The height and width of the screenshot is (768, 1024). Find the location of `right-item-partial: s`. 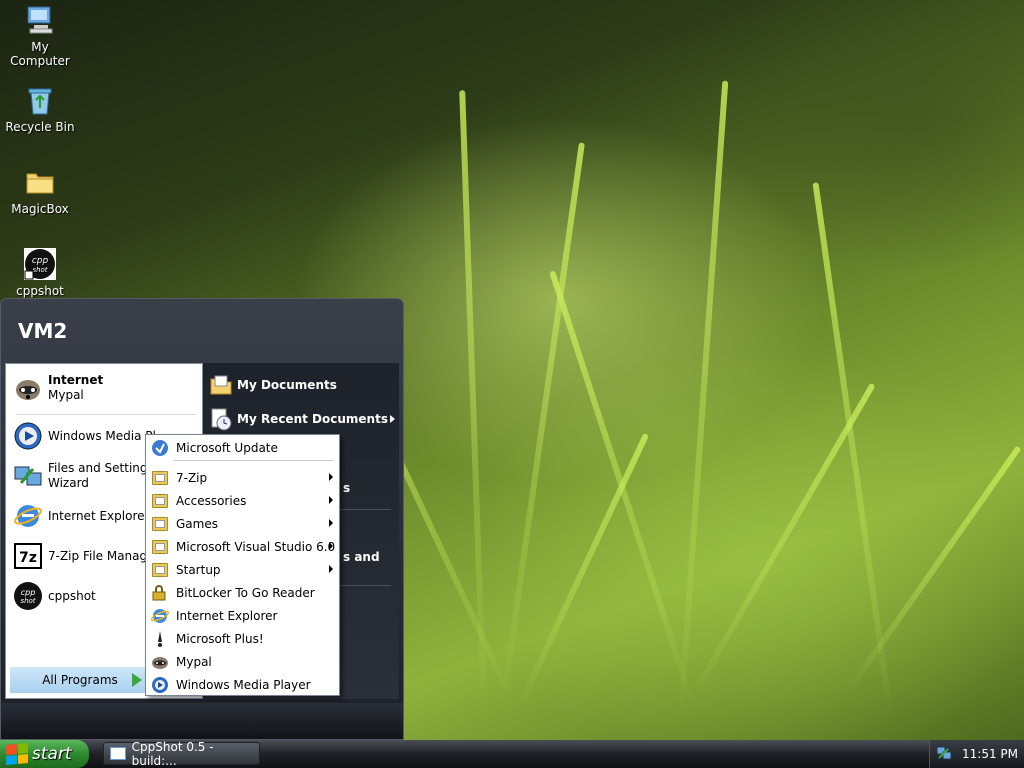

right-item-partial: s is located at coordinates (347, 488).